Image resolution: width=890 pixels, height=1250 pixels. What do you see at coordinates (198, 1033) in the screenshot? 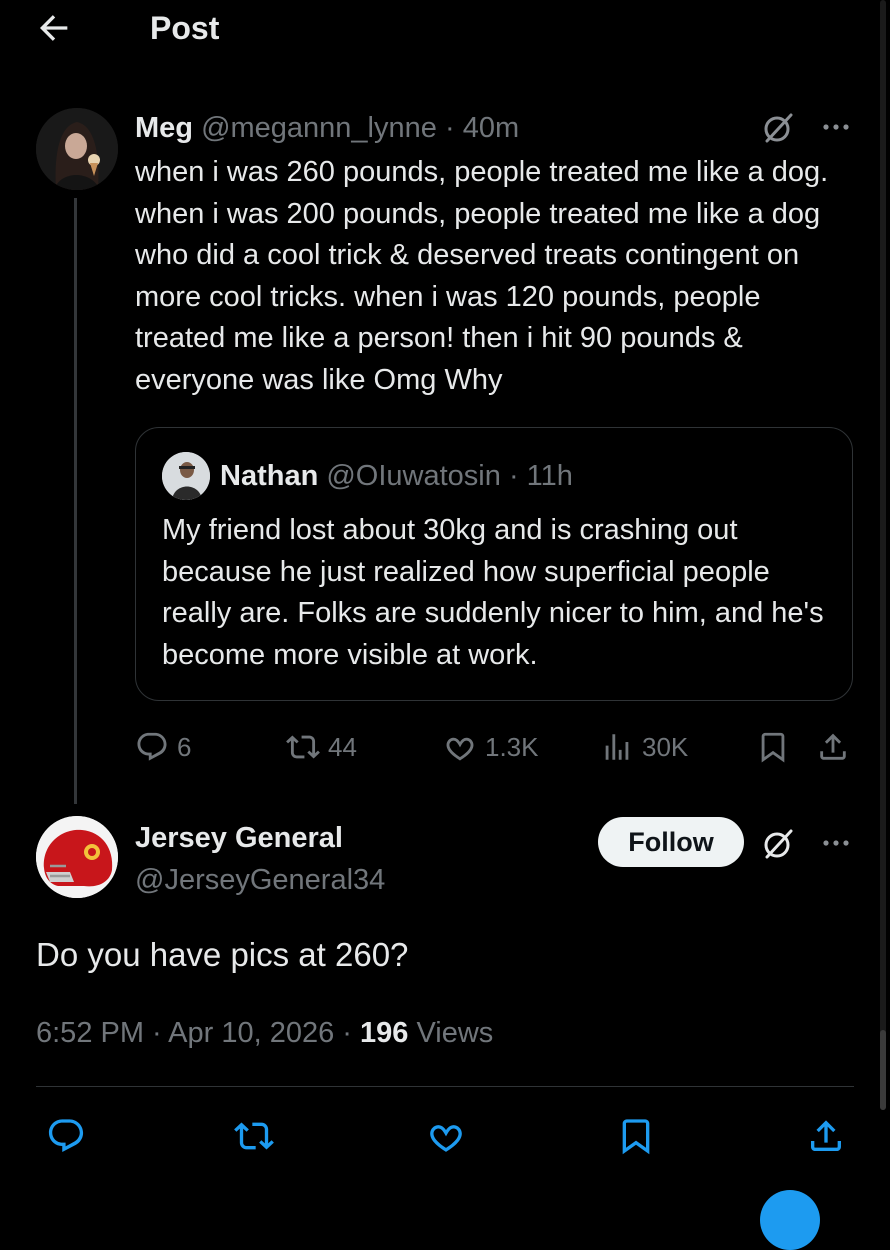
I see `timestamp: 6:52 PM · Apr 10, 2026 ·` at bounding box center [198, 1033].